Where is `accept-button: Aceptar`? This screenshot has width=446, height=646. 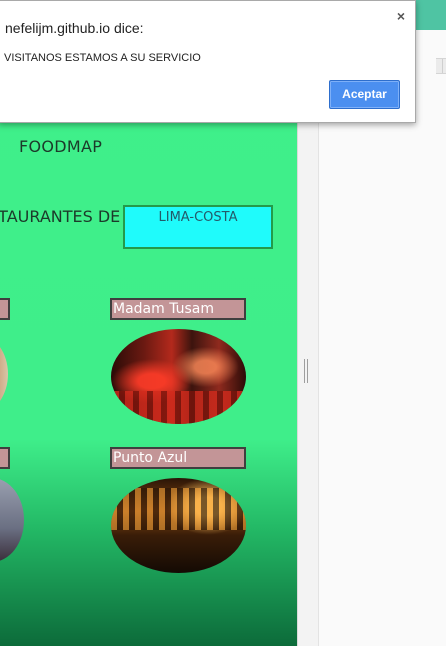
accept-button: Aceptar is located at coordinates (364, 94).